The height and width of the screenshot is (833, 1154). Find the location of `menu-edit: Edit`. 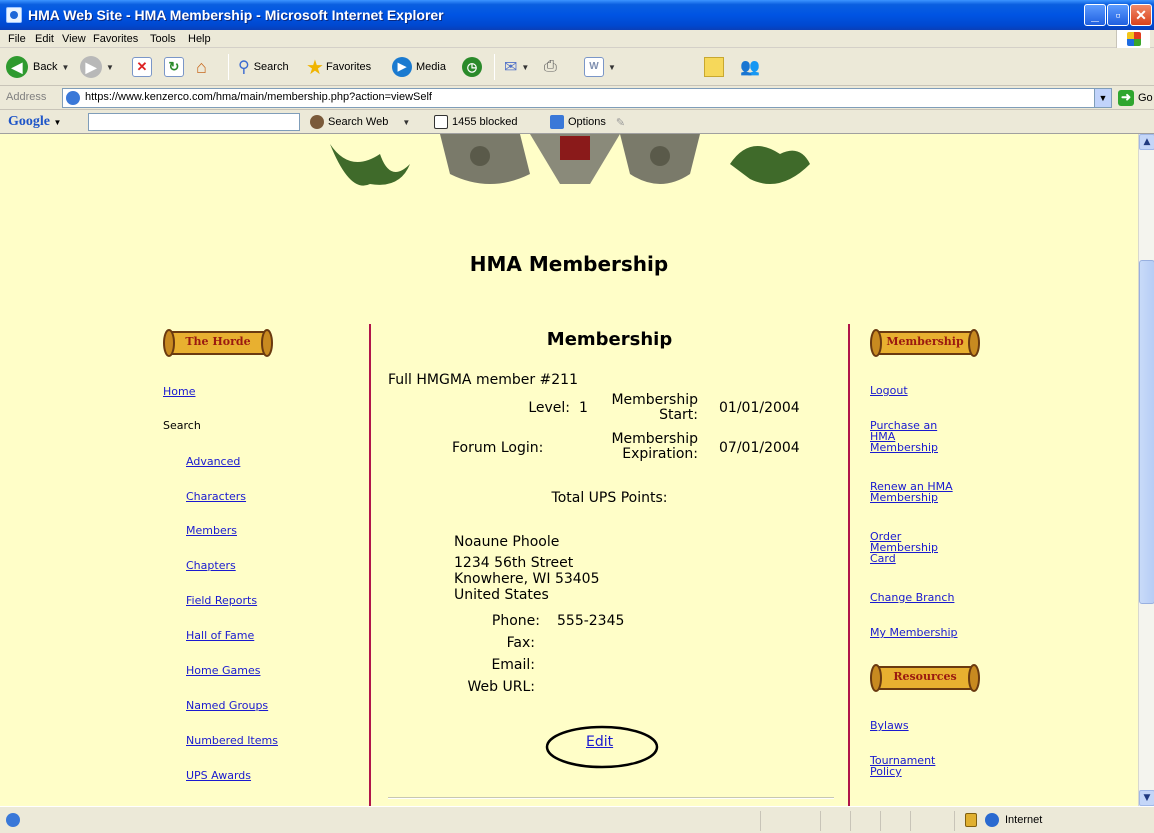

menu-edit: Edit is located at coordinates (44, 39).